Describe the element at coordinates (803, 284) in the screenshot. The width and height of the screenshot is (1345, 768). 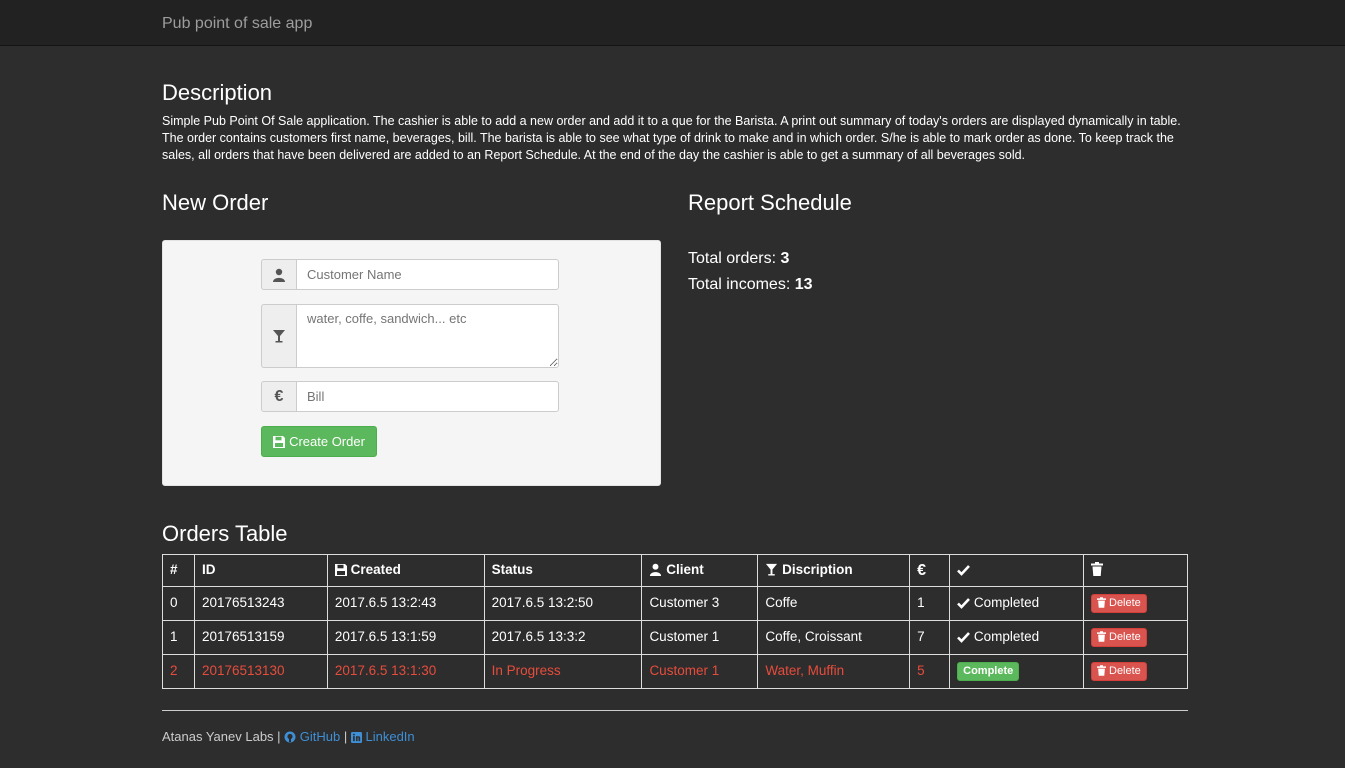
I see `total-incomes-value: 13` at that location.